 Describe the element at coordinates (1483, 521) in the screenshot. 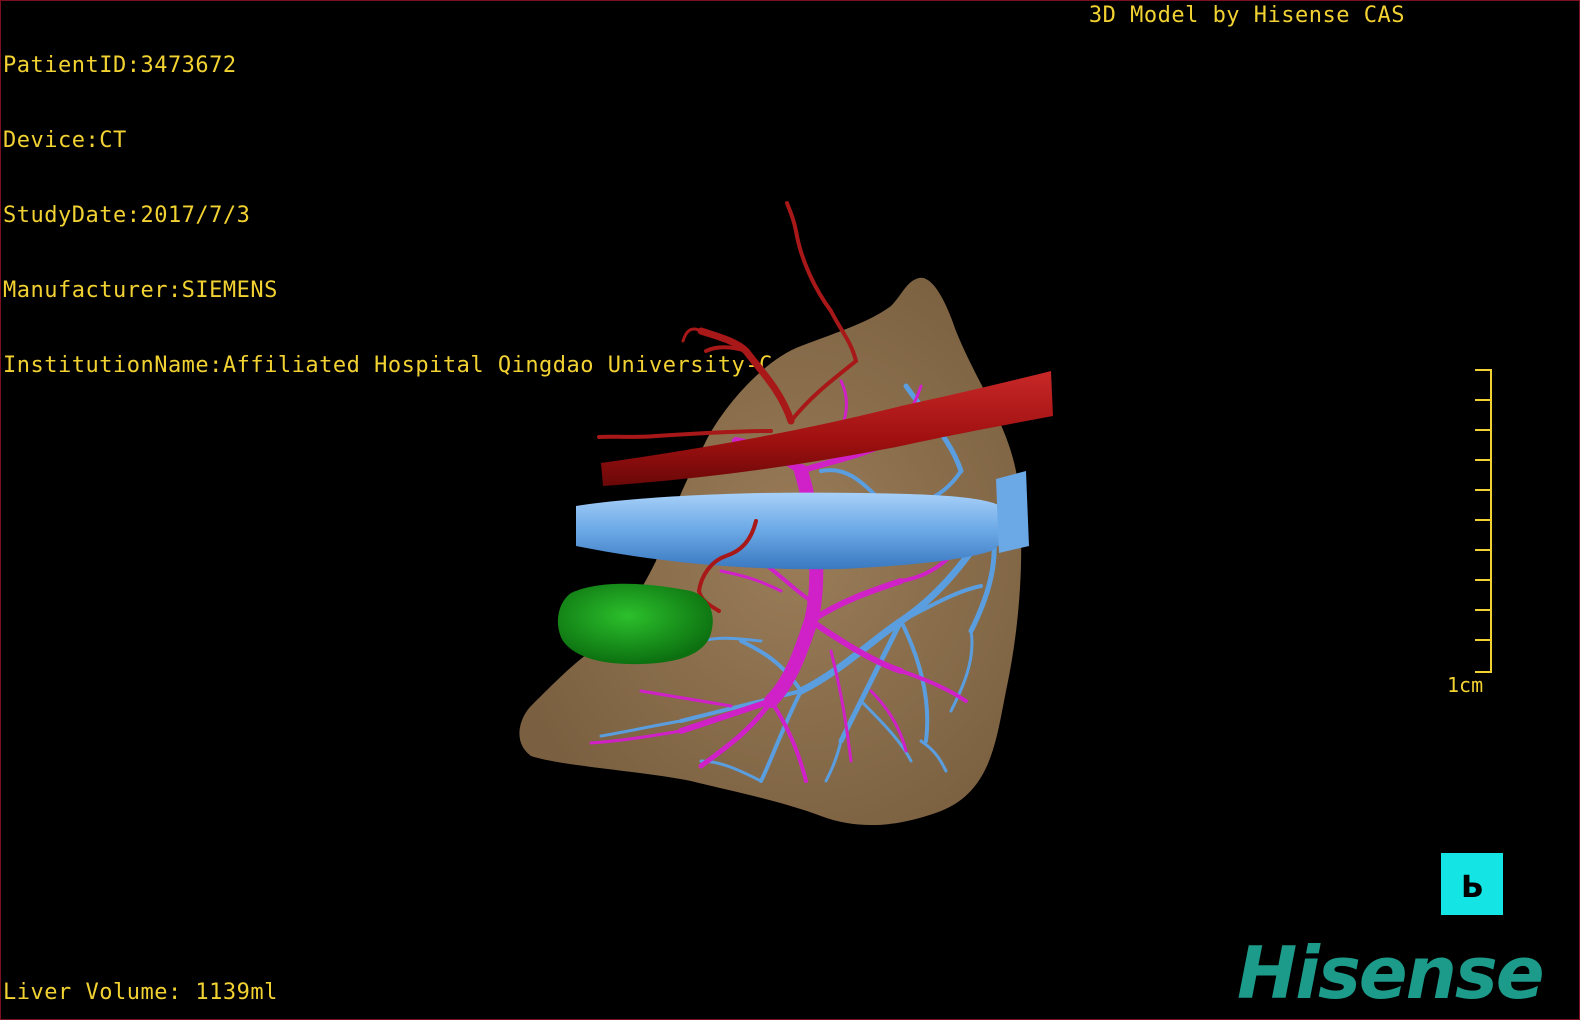

I see `scale-bar` at that location.